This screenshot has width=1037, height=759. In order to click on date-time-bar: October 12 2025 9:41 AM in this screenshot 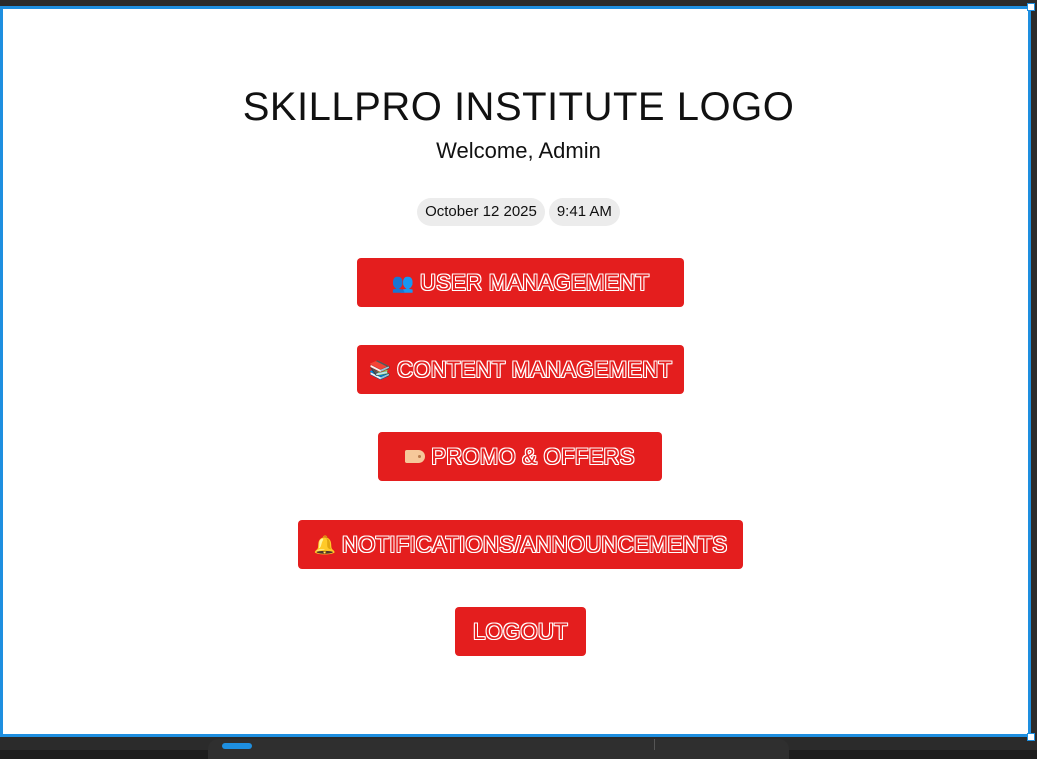, I will do `click(518, 212)`.